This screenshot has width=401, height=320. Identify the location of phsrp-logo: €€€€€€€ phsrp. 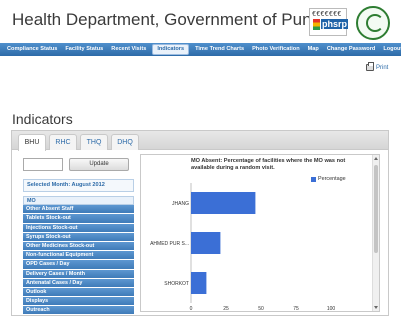
(329, 22).